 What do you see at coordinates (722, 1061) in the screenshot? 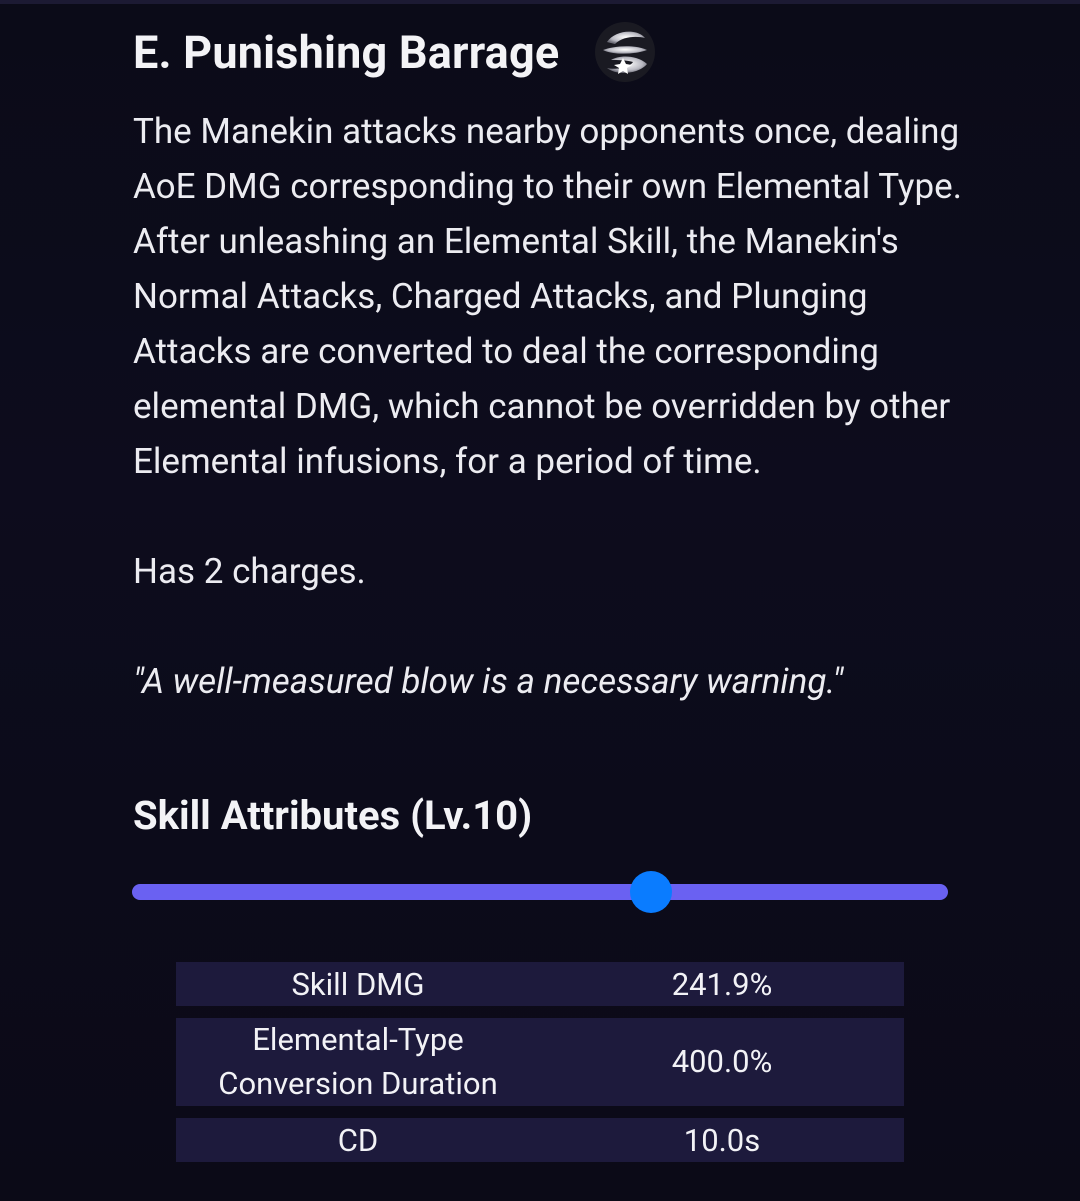
I see `attribute-value: 400.0%` at bounding box center [722, 1061].